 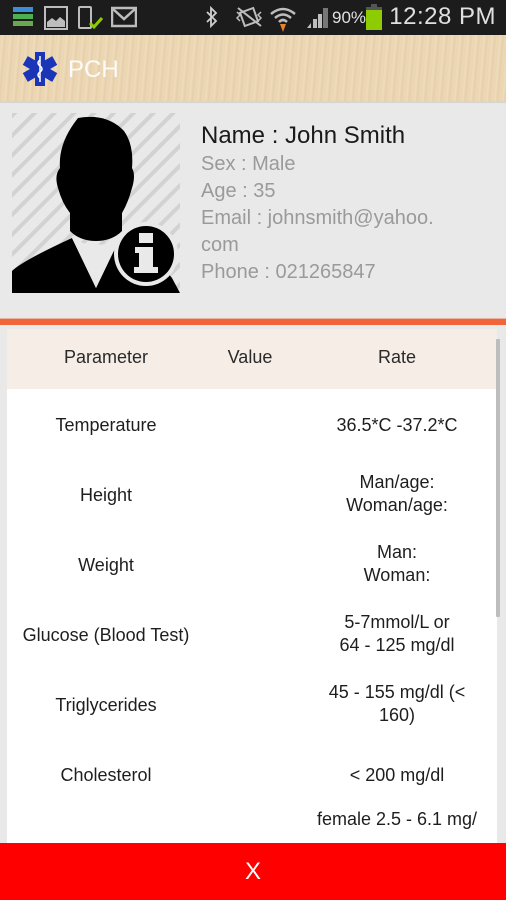 What do you see at coordinates (252, 494) in the screenshot?
I see `table-row: Height Man/age: Woman/age:` at bounding box center [252, 494].